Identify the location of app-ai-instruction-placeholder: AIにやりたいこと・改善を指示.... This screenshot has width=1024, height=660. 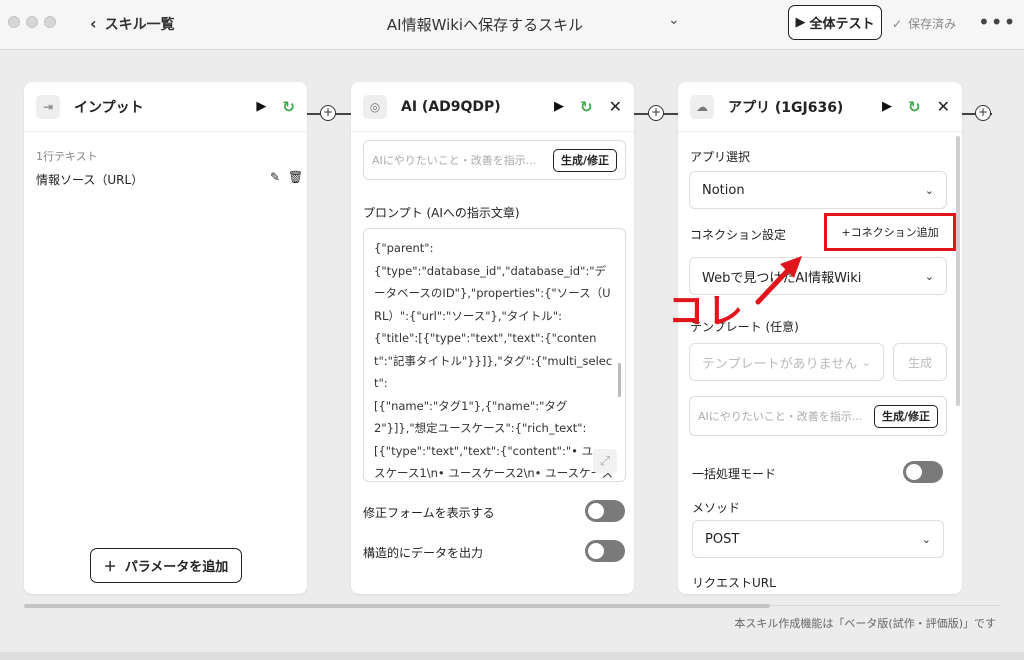
(780, 416).